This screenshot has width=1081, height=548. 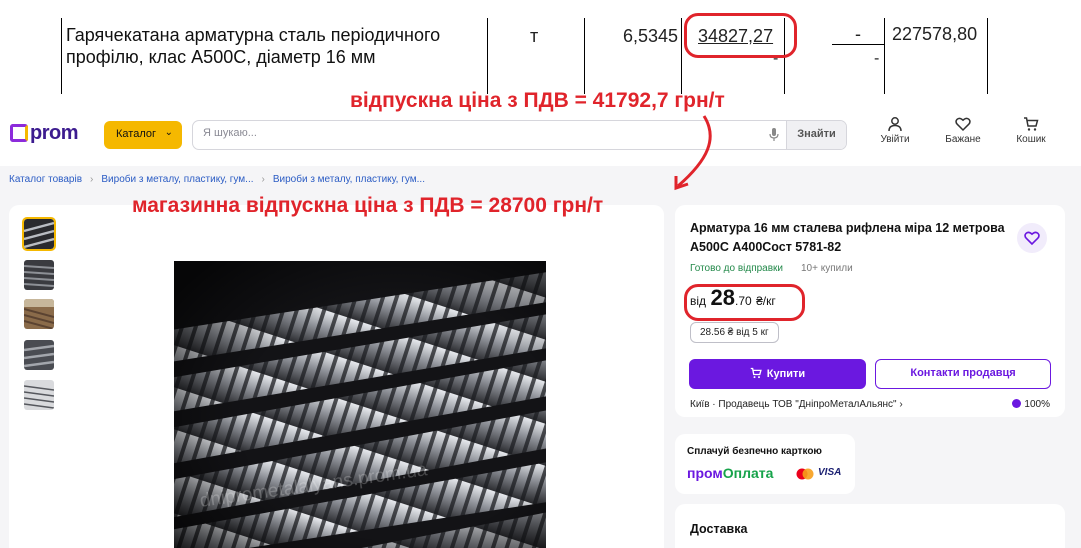 I want to click on rating-icon, so click(x=1017, y=403).